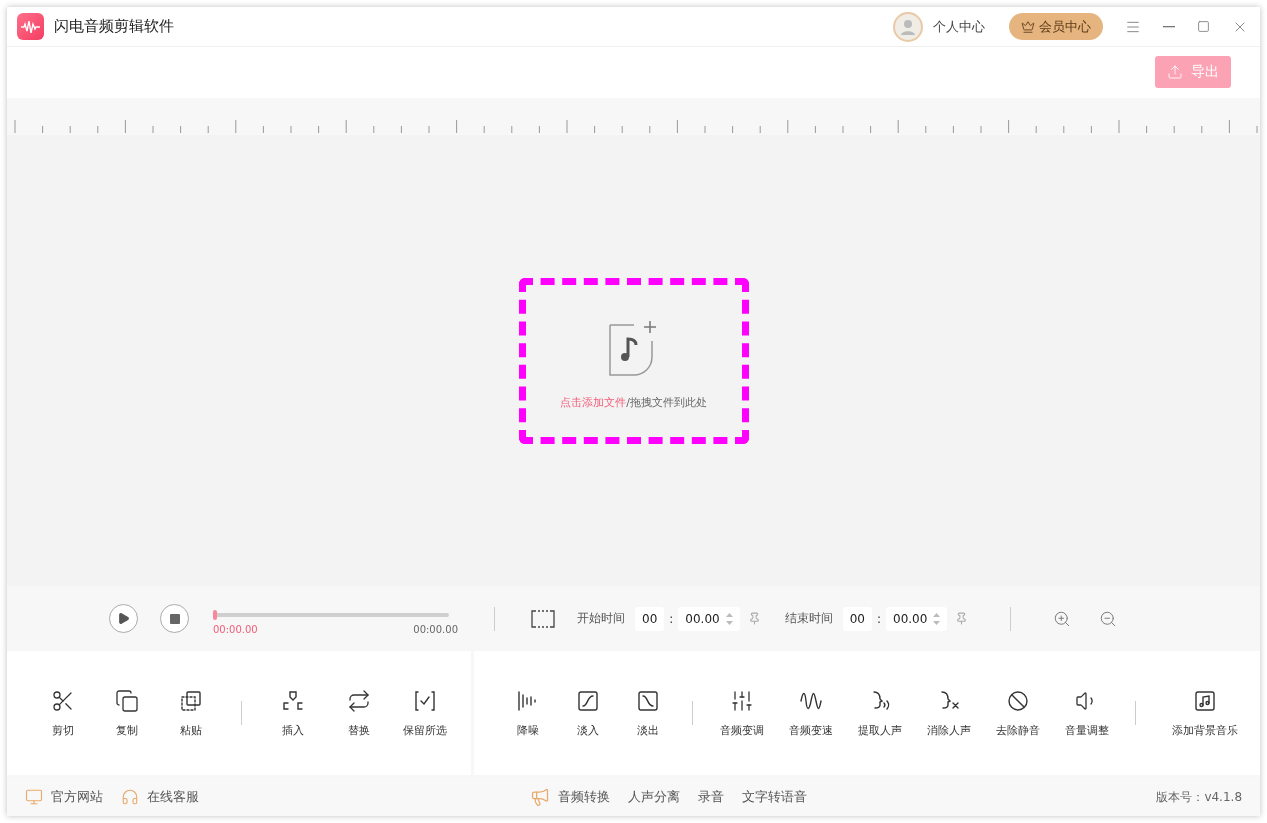 This screenshot has width=1267, height=823. Describe the element at coordinates (808, 618) in the screenshot. I see `time-label: 结束时间` at that location.